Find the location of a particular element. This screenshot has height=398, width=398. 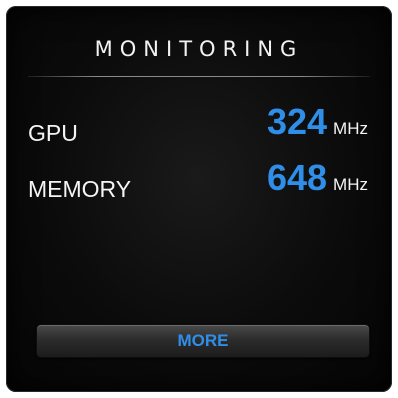

metric-value-gpu-group: 324 MHz is located at coordinates (317, 126).